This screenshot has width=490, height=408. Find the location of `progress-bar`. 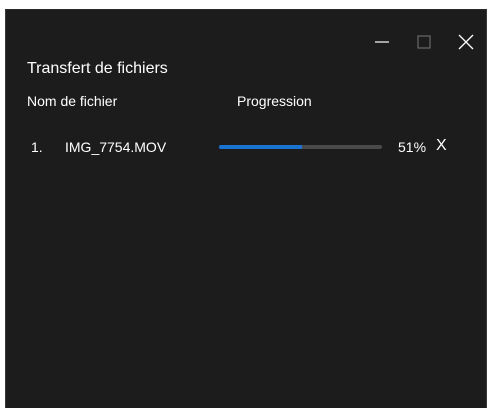

progress-bar is located at coordinates (300, 147).